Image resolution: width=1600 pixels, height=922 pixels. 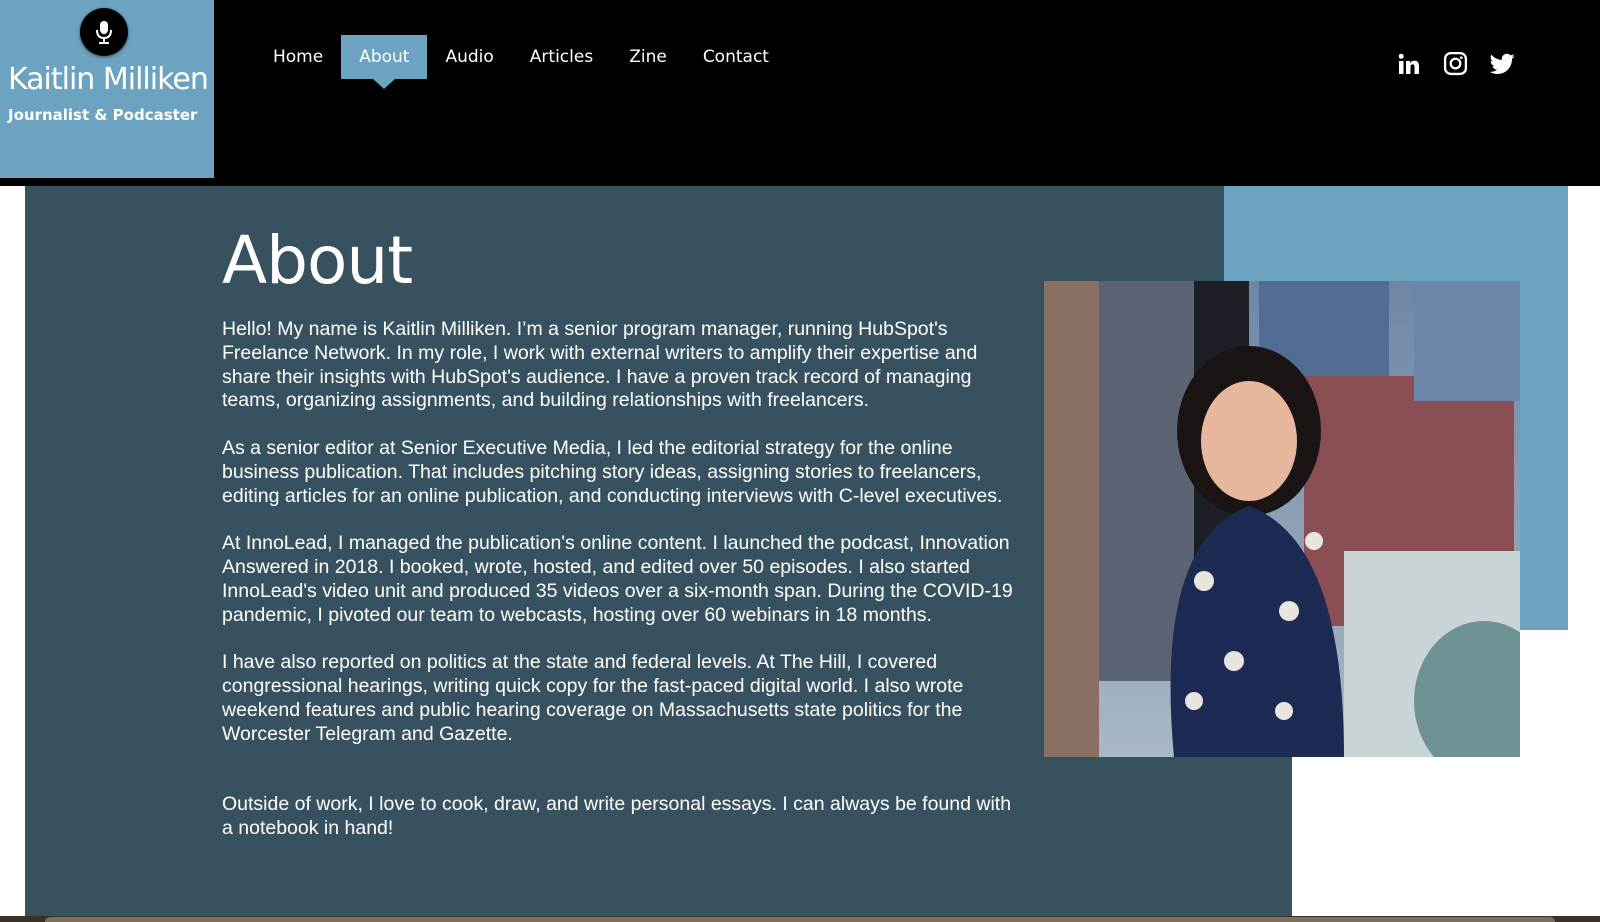 I want to click on main-nav: Home About Audio Articles Zine Contact, so click(x=521, y=62).